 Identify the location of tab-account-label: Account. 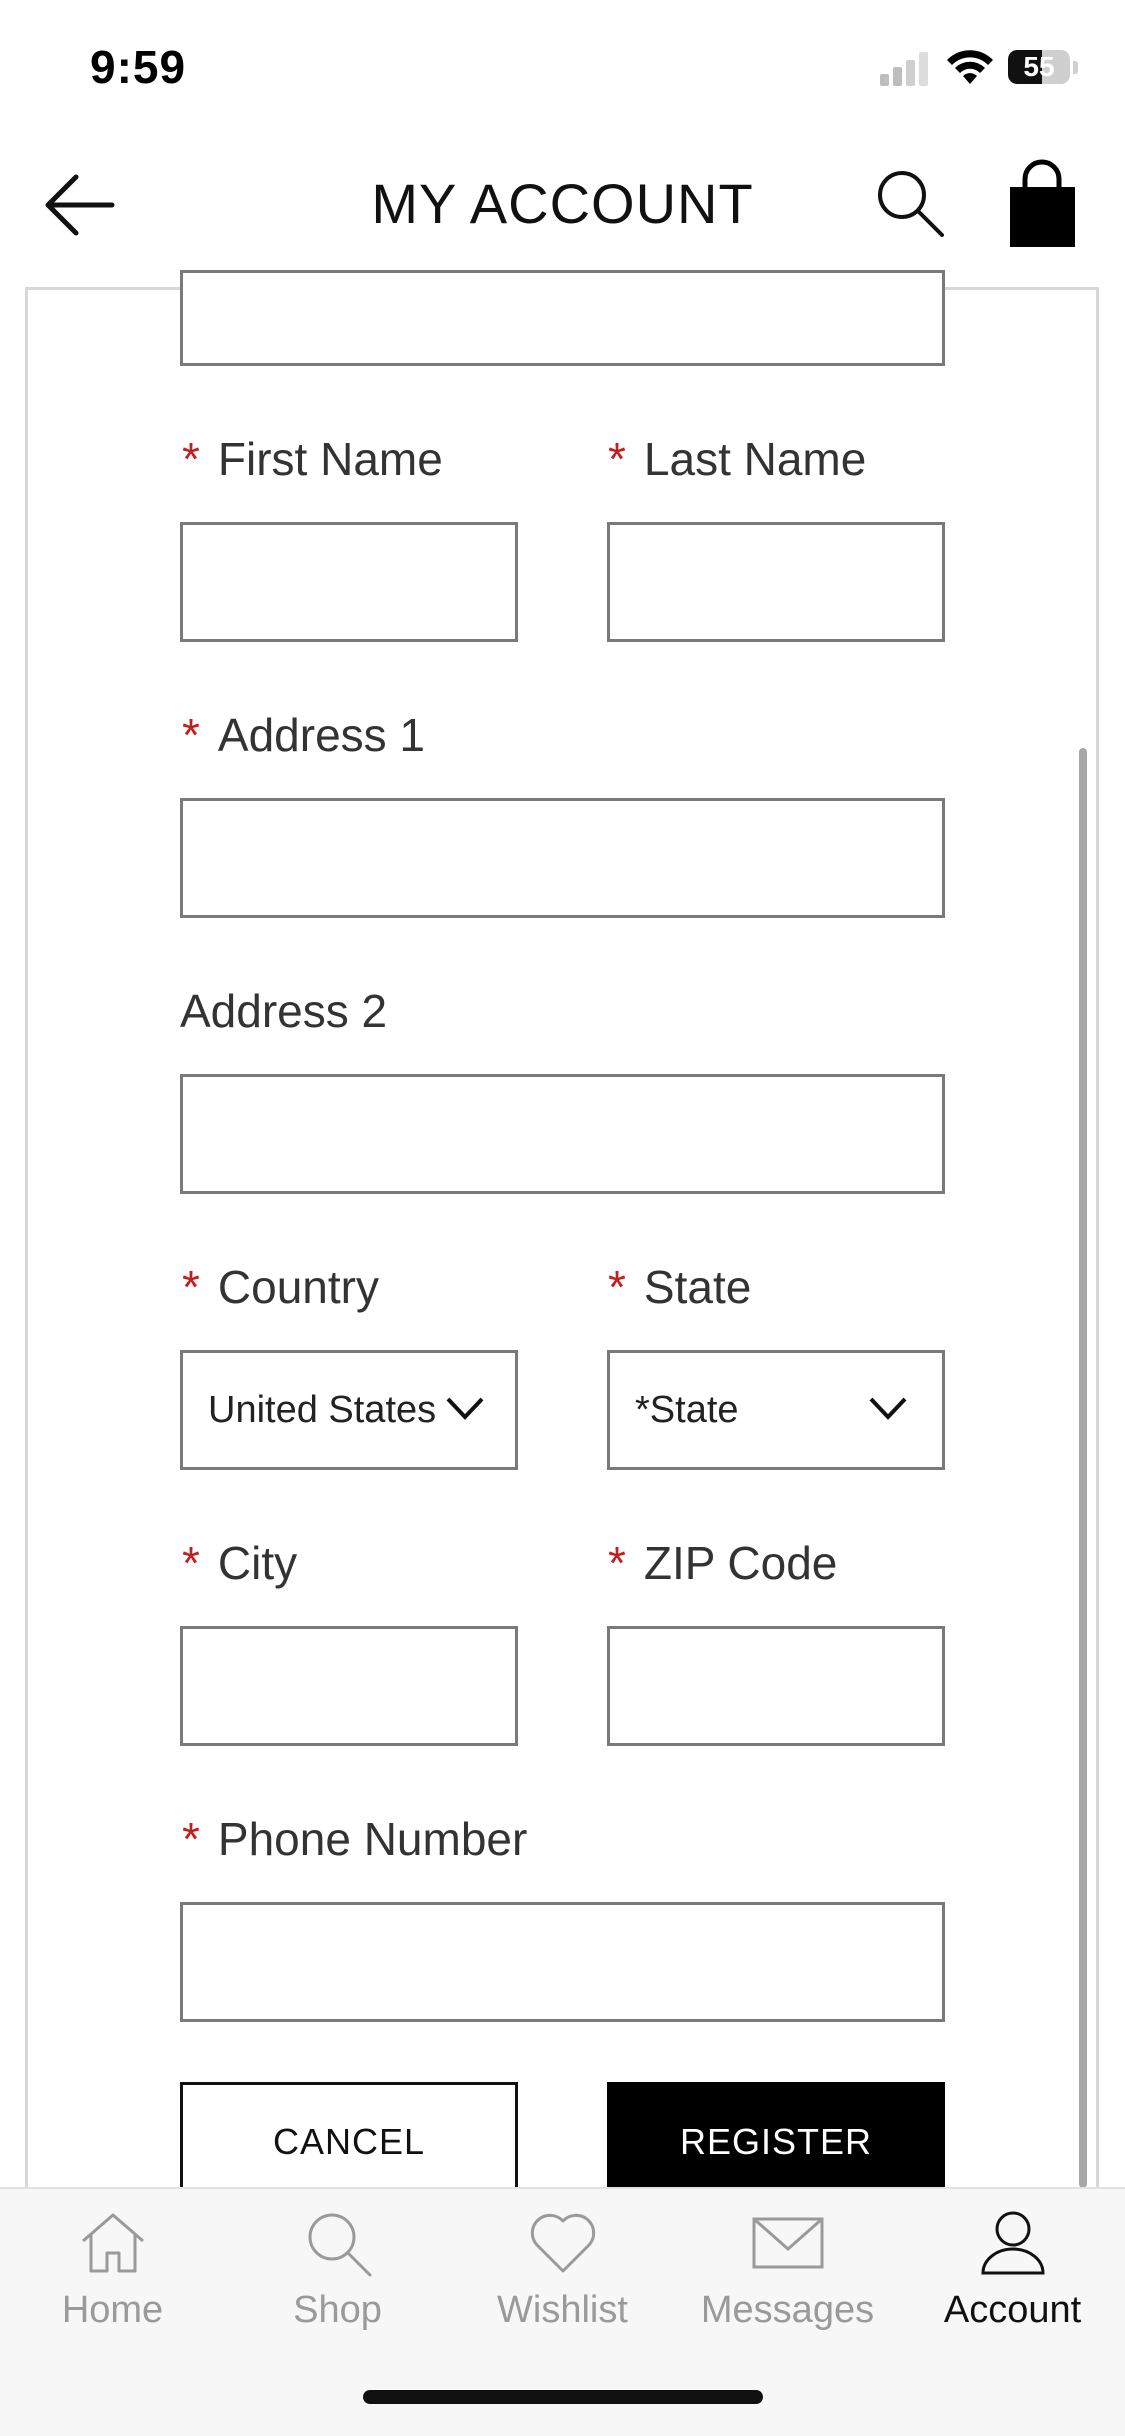
(1012, 2310).